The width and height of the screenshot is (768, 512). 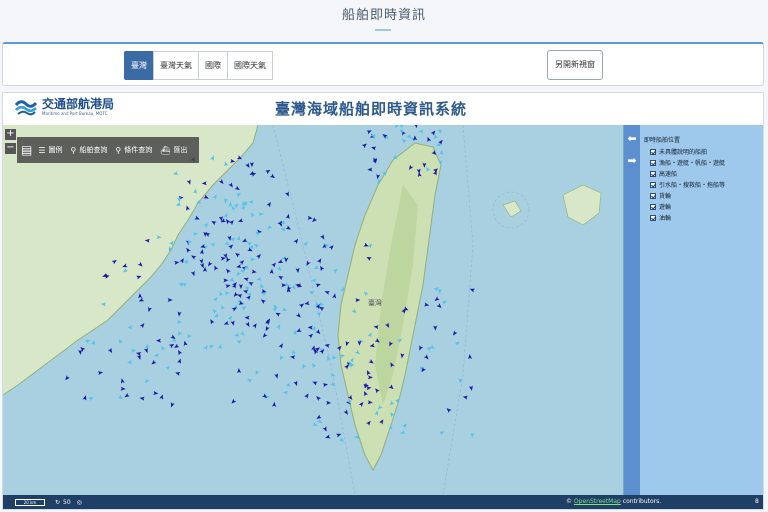 What do you see at coordinates (597, 501) in the screenshot?
I see `osm-link: OpenStreetMap` at bounding box center [597, 501].